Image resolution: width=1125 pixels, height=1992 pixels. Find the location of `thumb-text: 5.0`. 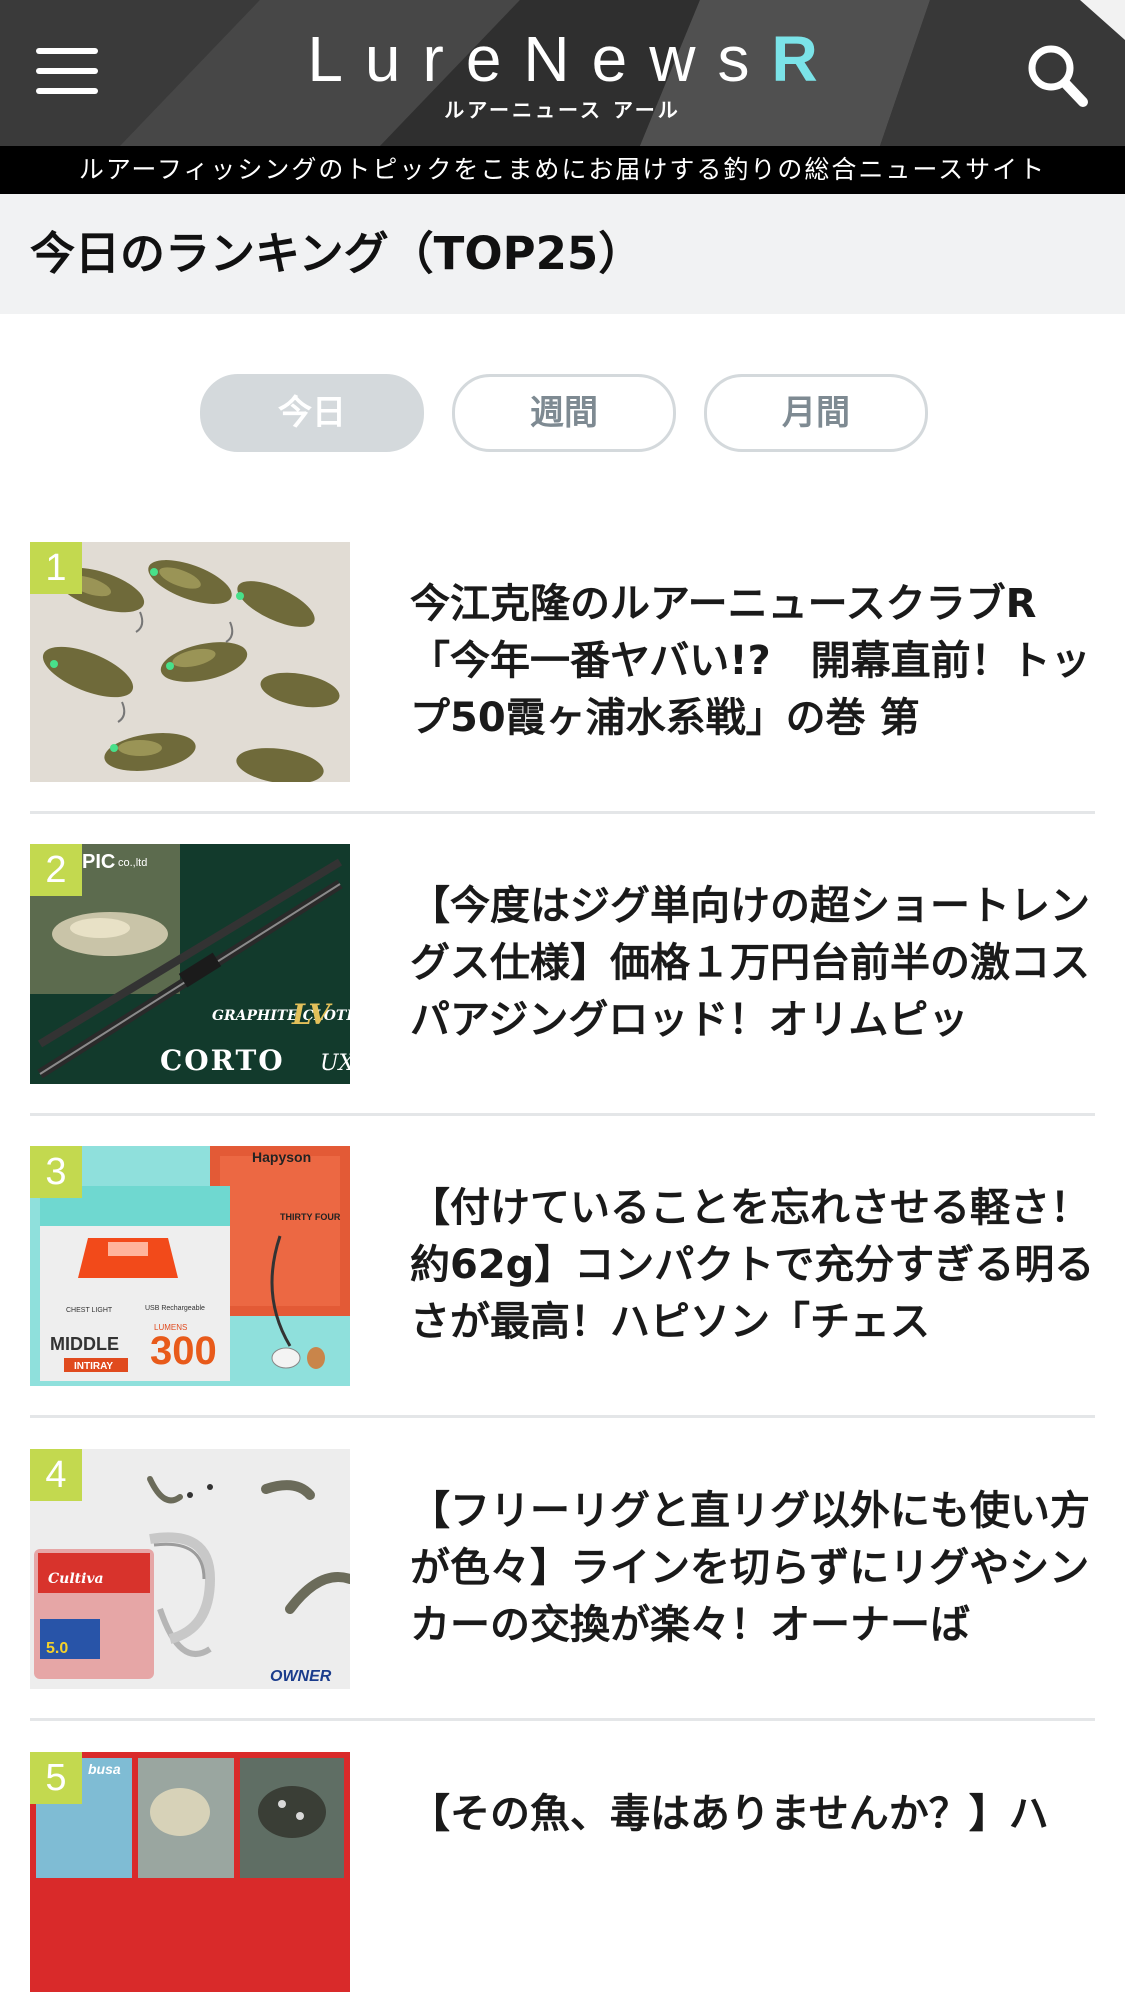

thumb-text: 5.0 is located at coordinates (57, 1648).